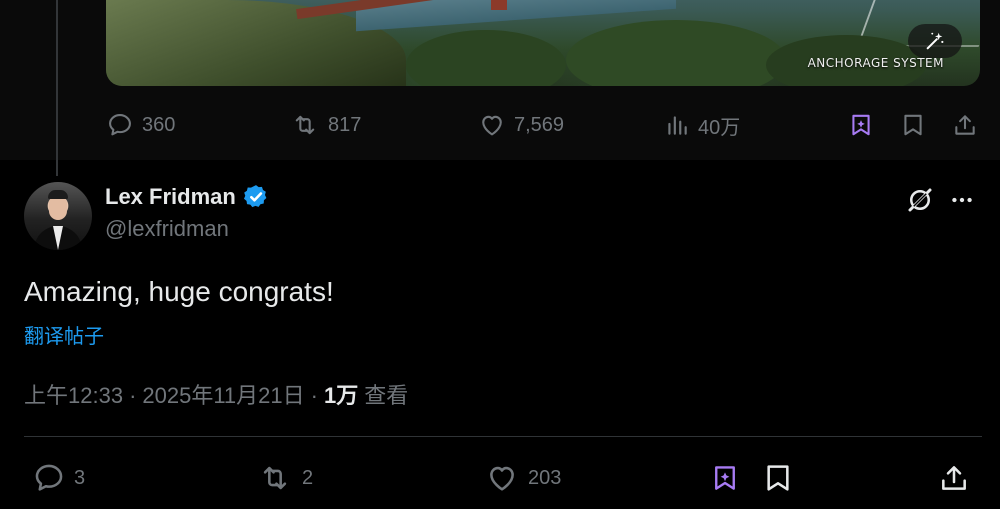  What do you see at coordinates (58, 194) in the screenshot?
I see `avatar-hair` at bounding box center [58, 194].